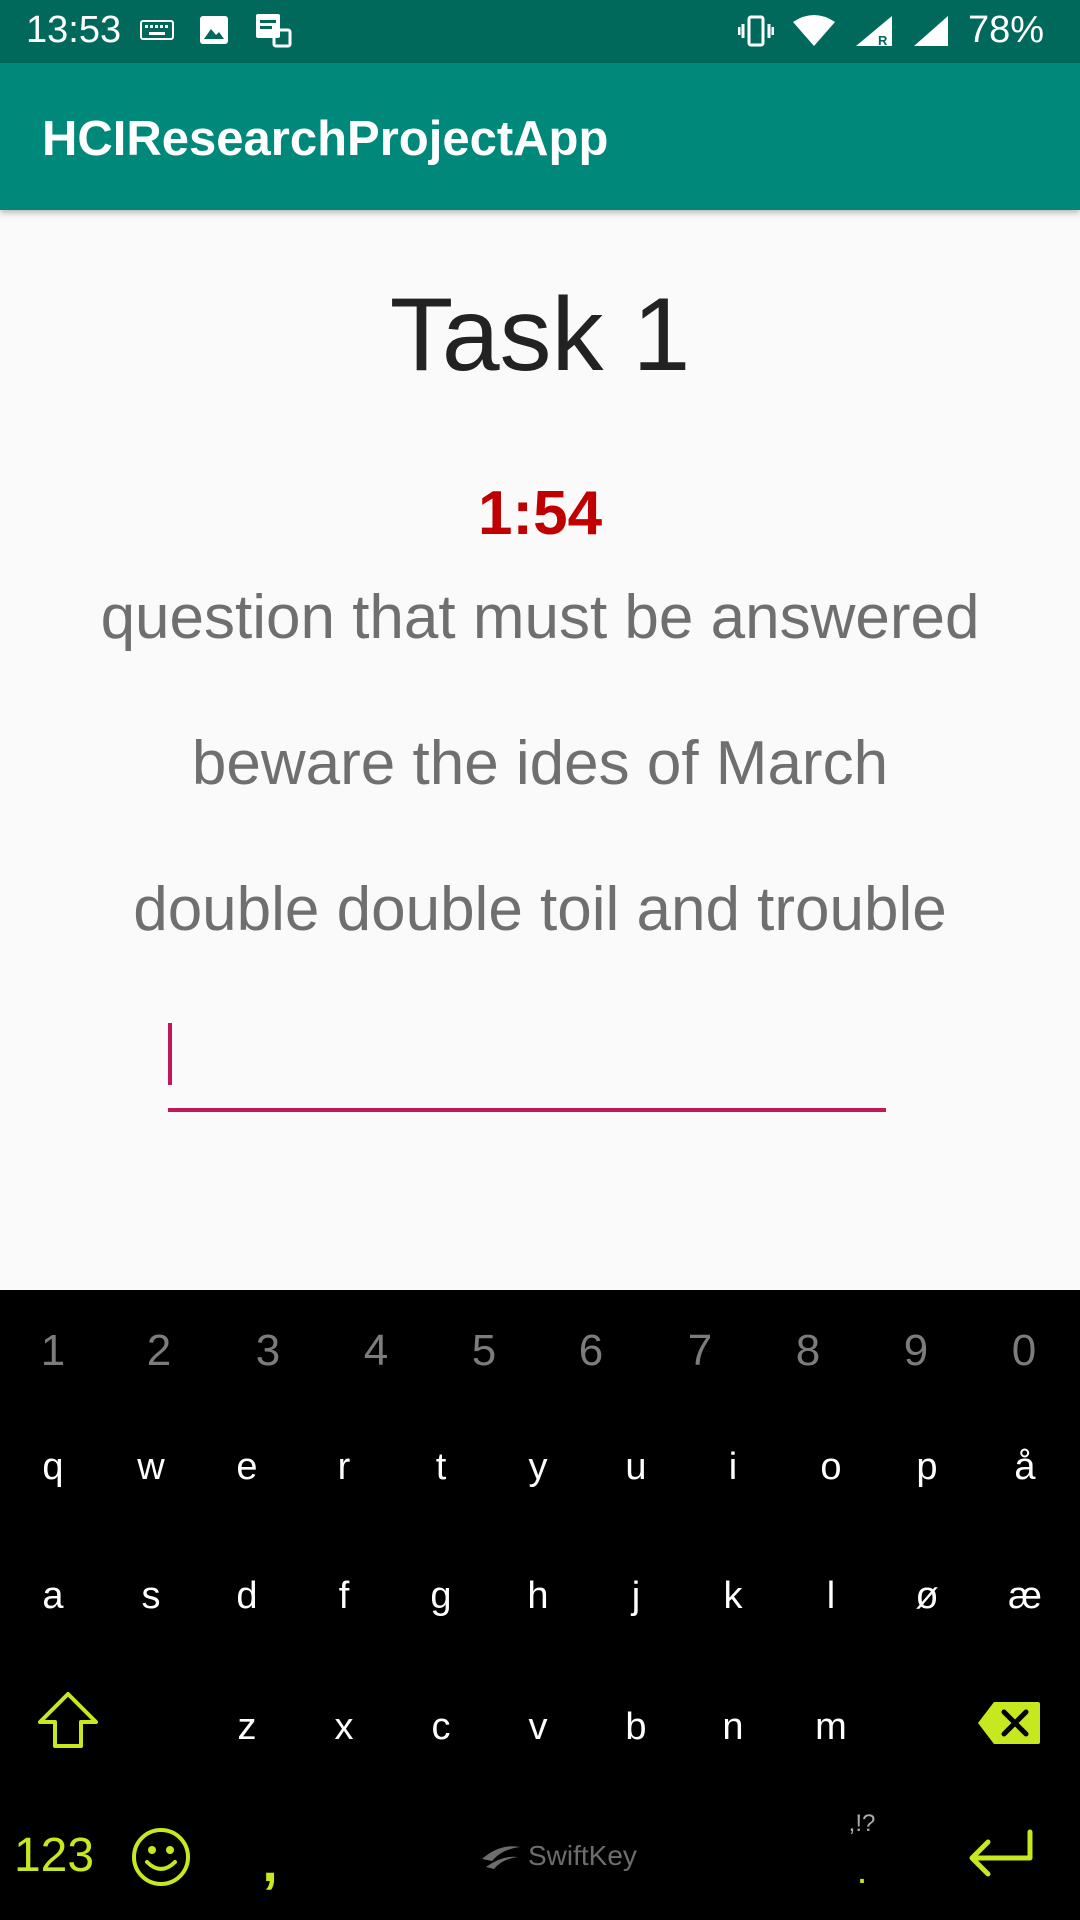 This screenshot has height=1920, width=1080. Describe the element at coordinates (862, 1871) in the screenshot. I see `period-key: .` at that location.